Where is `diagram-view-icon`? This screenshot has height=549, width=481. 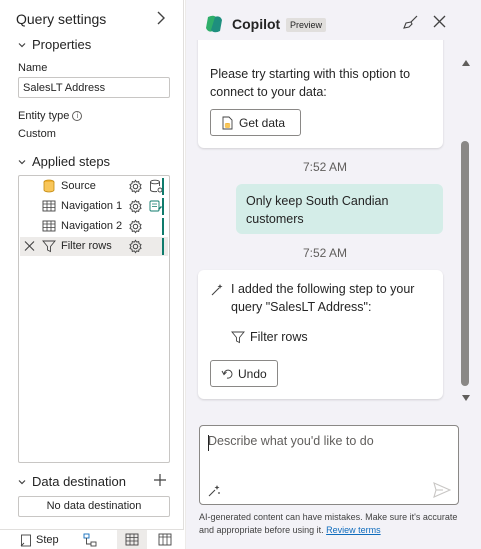
diagram-view-icon is located at coordinates (90, 540).